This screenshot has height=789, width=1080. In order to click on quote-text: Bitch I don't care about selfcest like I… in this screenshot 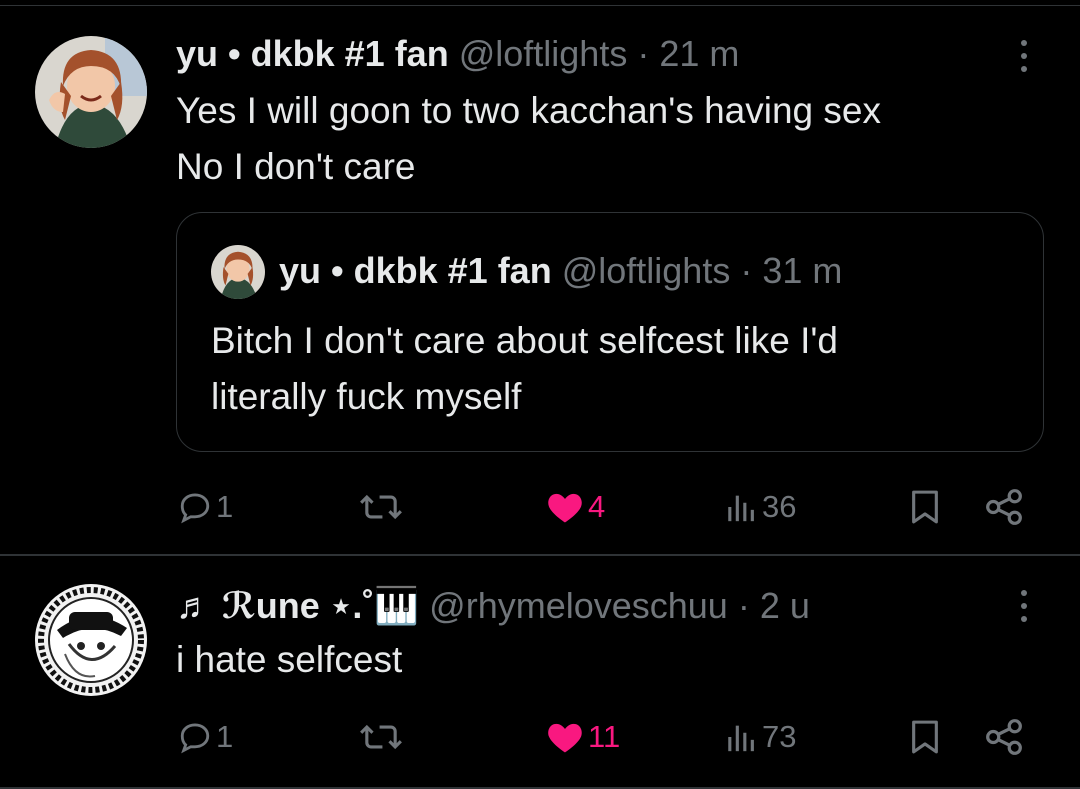, I will do `click(524, 369)`.